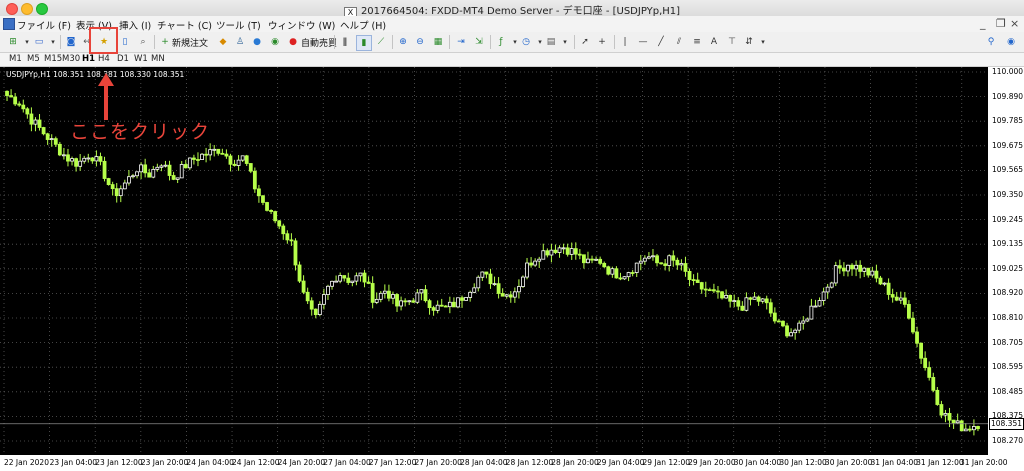 The image size is (1024, 471). I want to click on market-watch-icon: ◙, so click(71, 42).